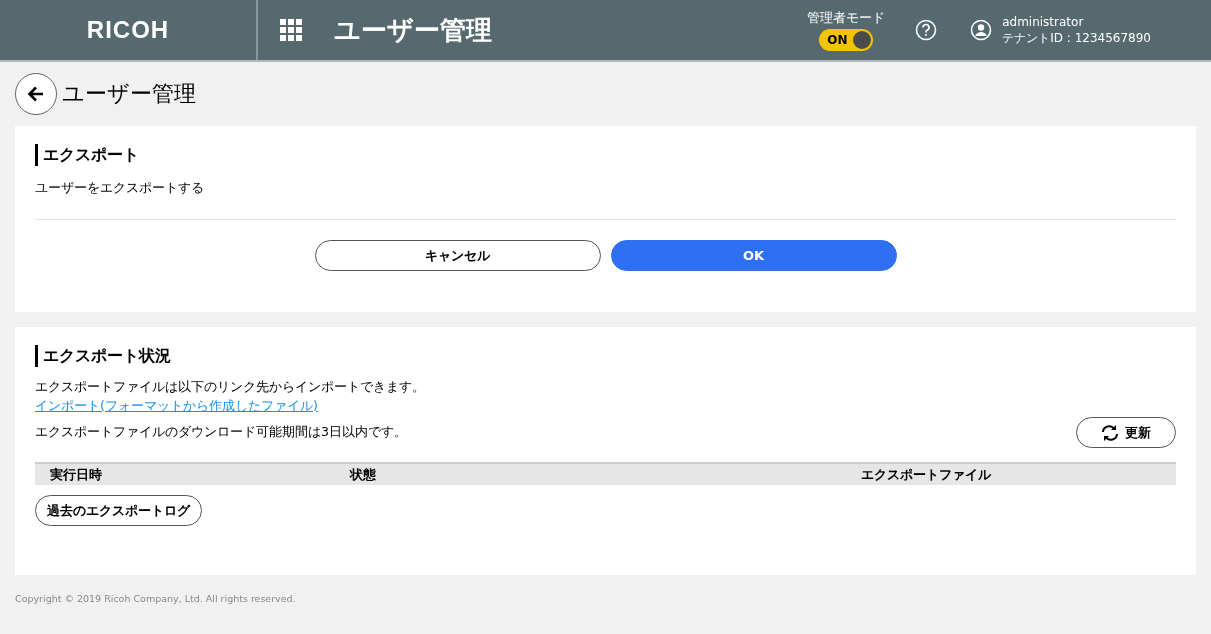 The height and width of the screenshot is (634, 1211). Describe the element at coordinates (1076, 38) in the screenshot. I see `tenant-id: テナントID : 1234567890` at that location.